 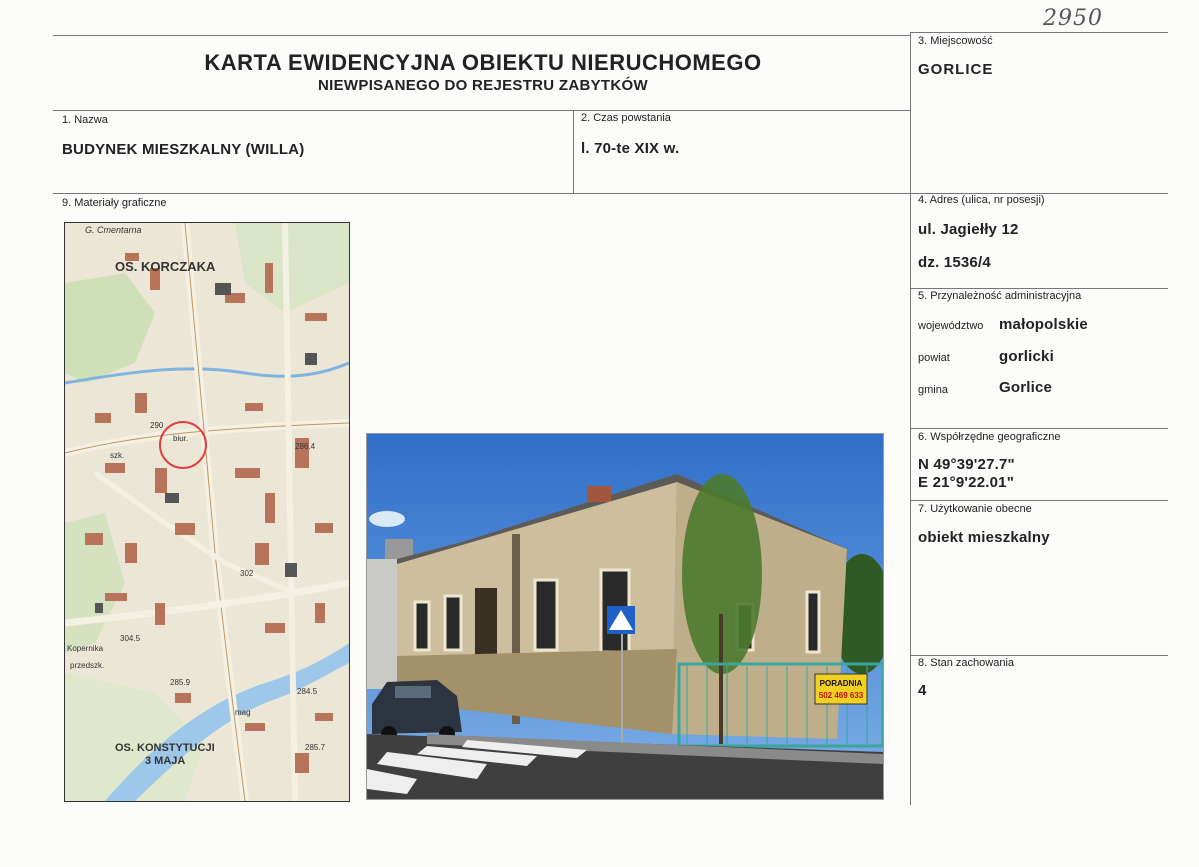 What do you see at coordinates (180, 682) in the screenshot?
I see `map-label: 285.9` at bounding box center [180, 682].